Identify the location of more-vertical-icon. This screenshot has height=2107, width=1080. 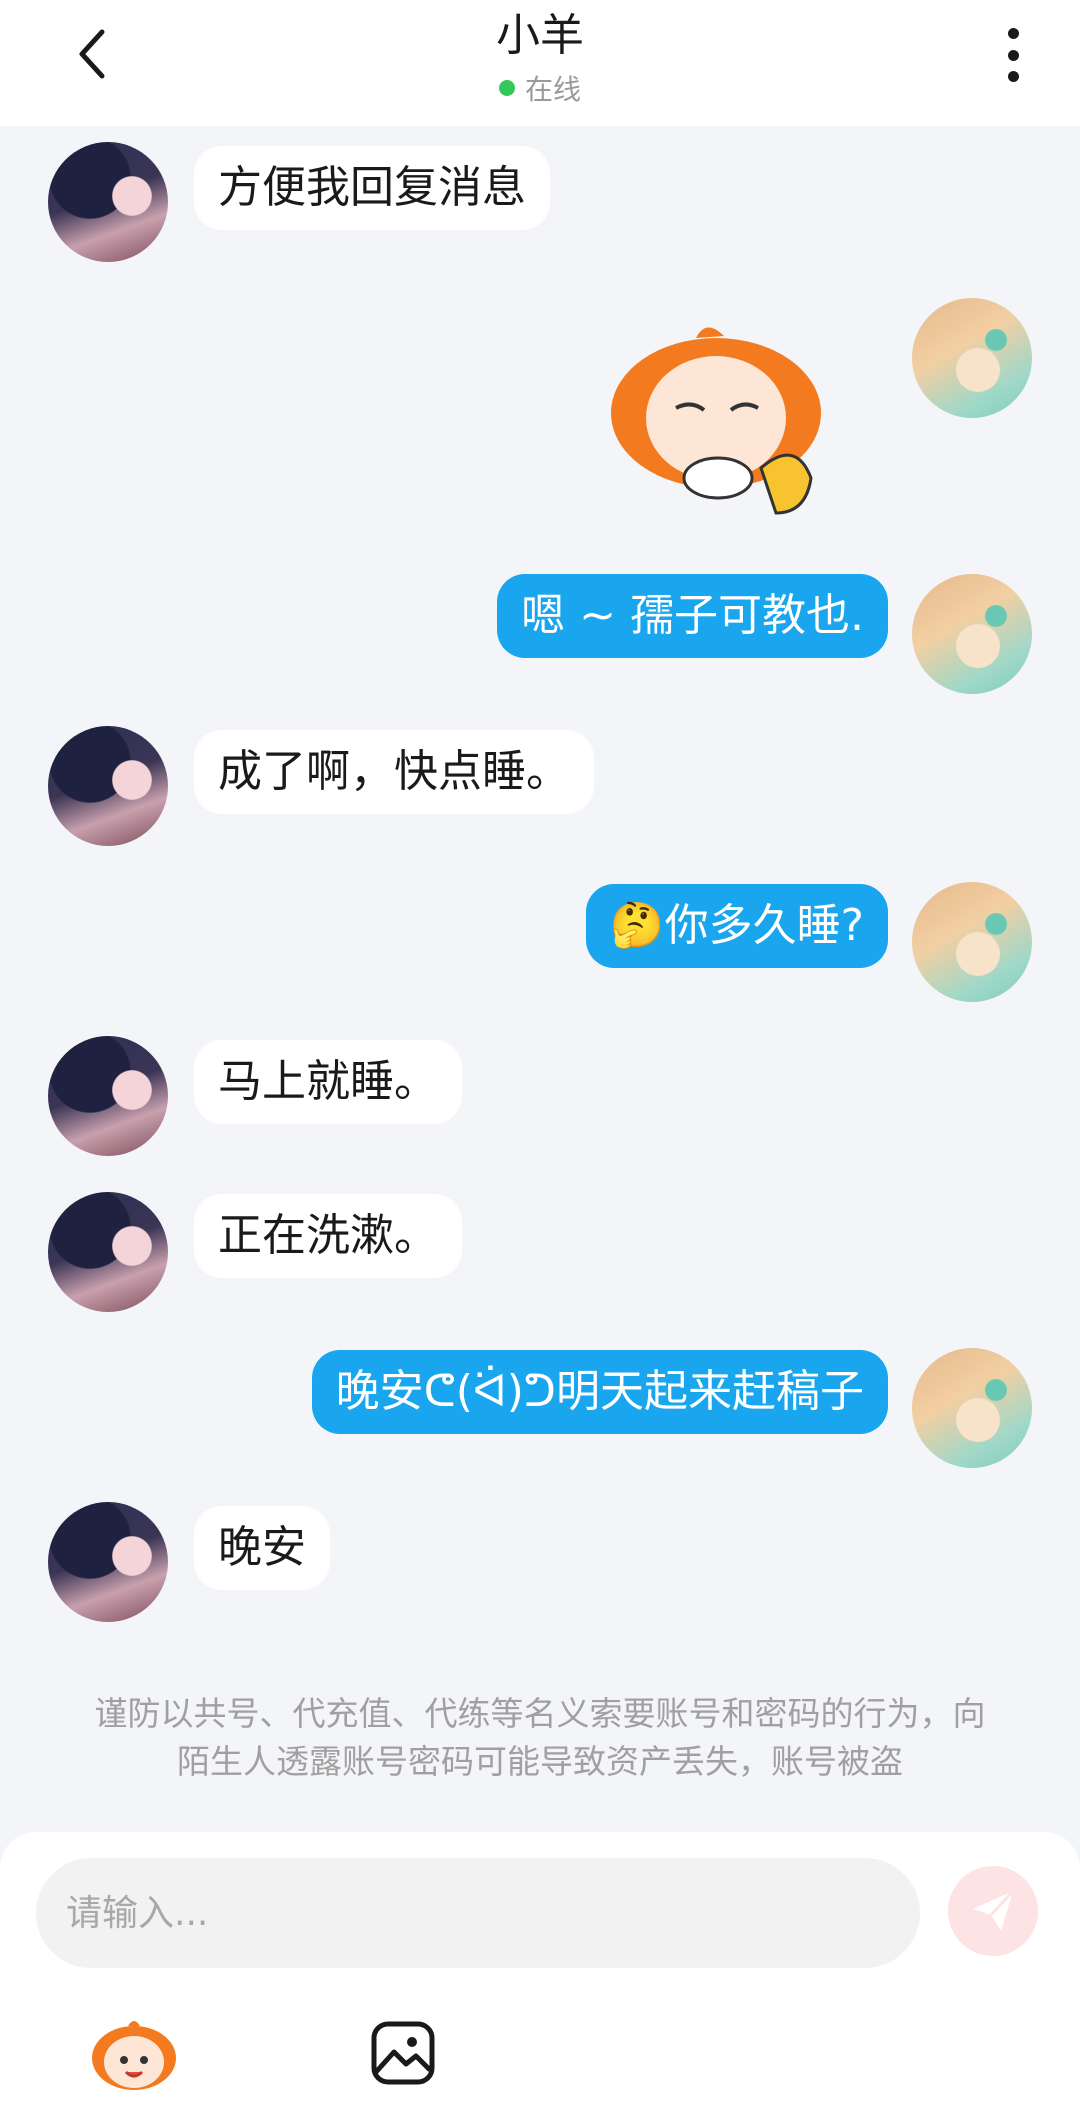
(1013, 33).